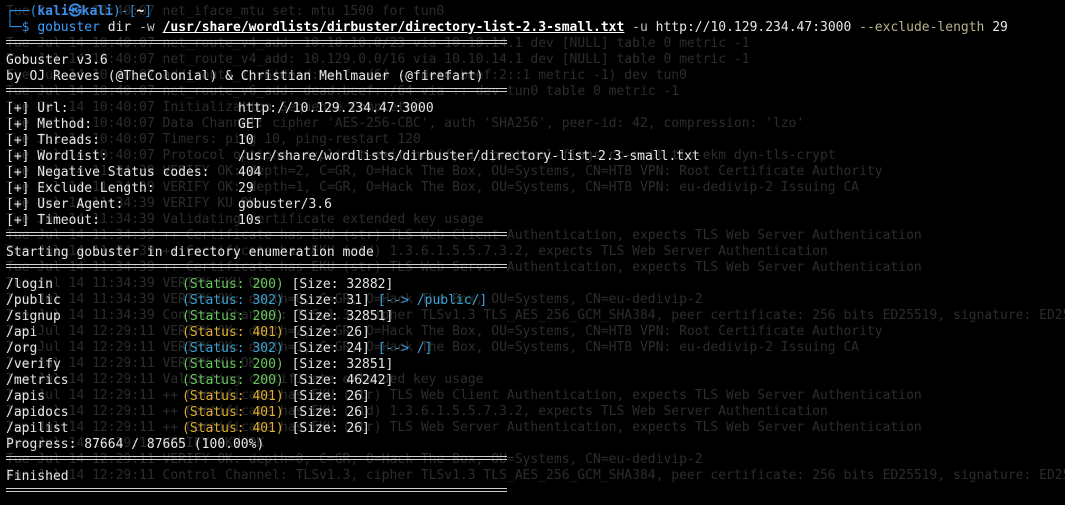 The height and width of the screenshot is (505, 1065). What do you see at coordinates (80, 188) in the screenshot?
I see `config-key: [+] Exclude Length:` at bounding box center [80, 188].